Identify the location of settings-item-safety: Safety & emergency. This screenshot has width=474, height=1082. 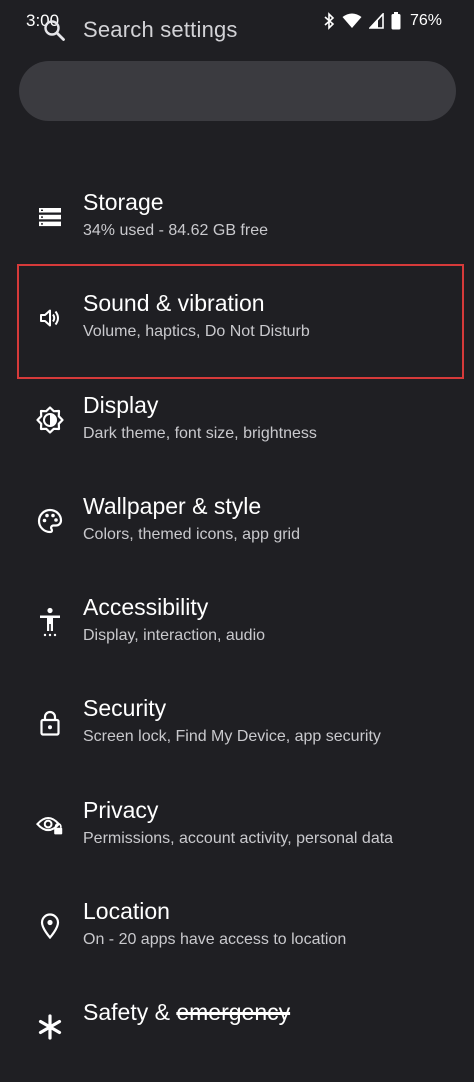
(237, 1030).